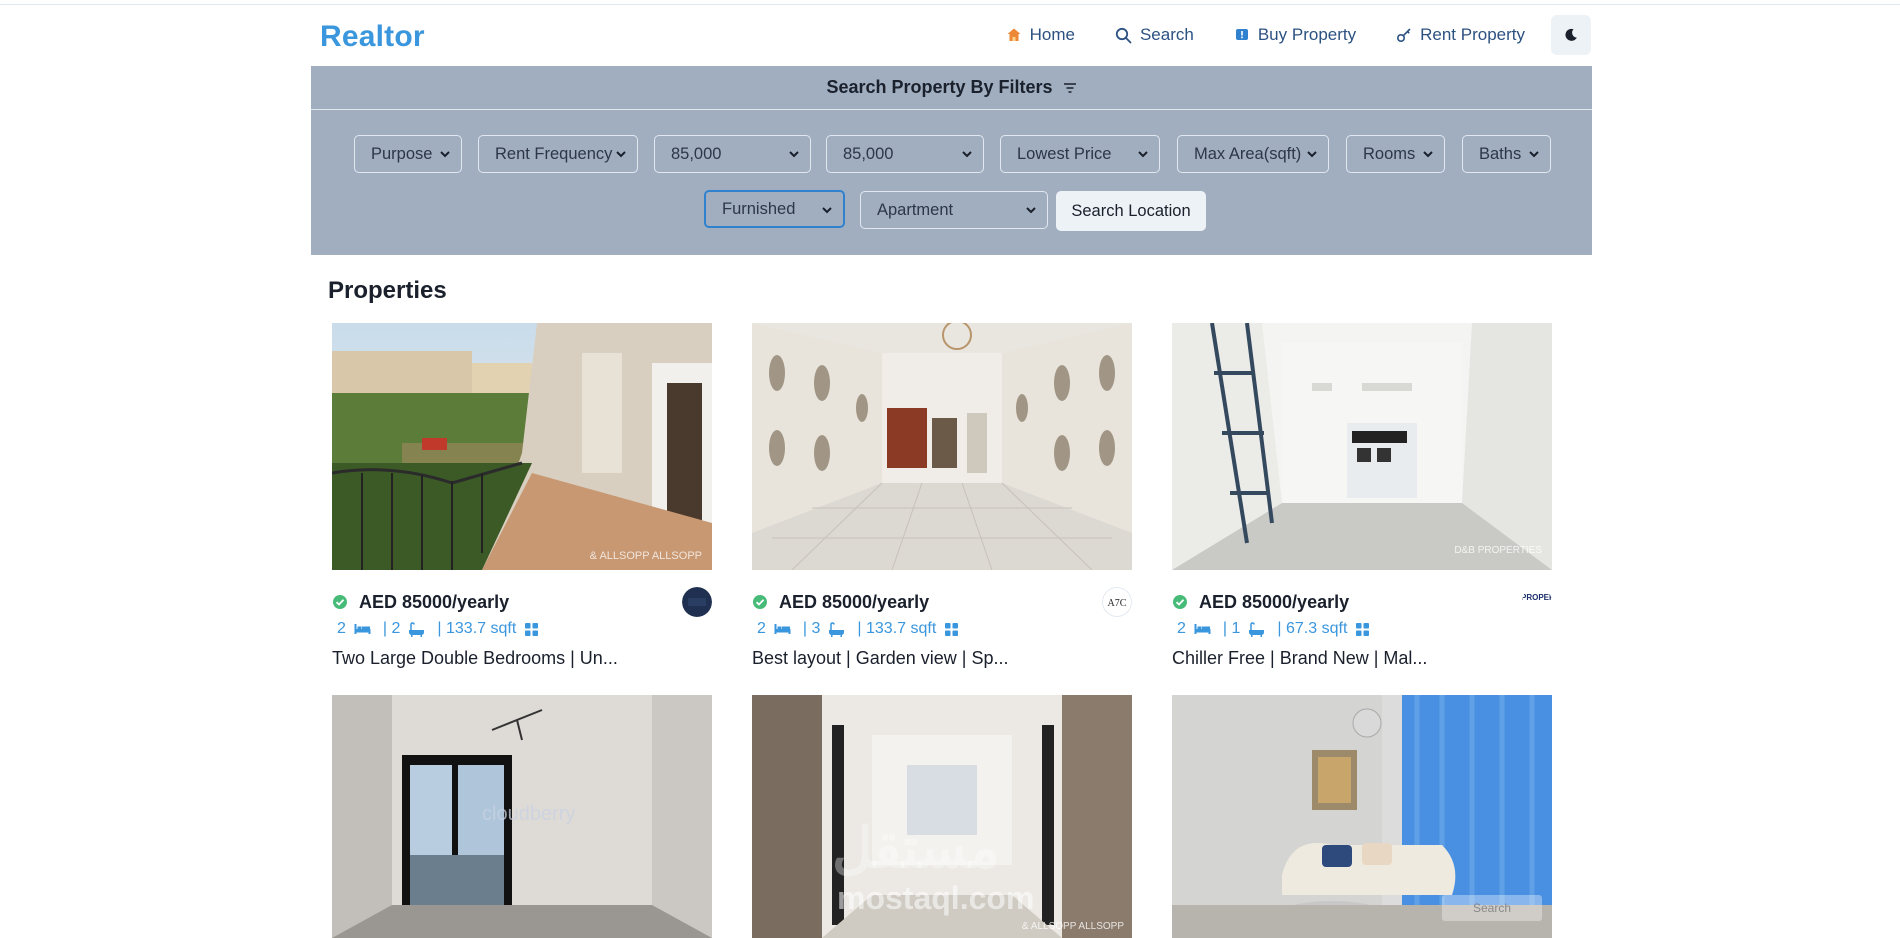 Image resolution: width=1900 pixels, height=938 pixels. What do you see at coordinates (1052, 34) in the screenshot?
I see `nav-home-label: Home` at bounding box center [1052, 34].